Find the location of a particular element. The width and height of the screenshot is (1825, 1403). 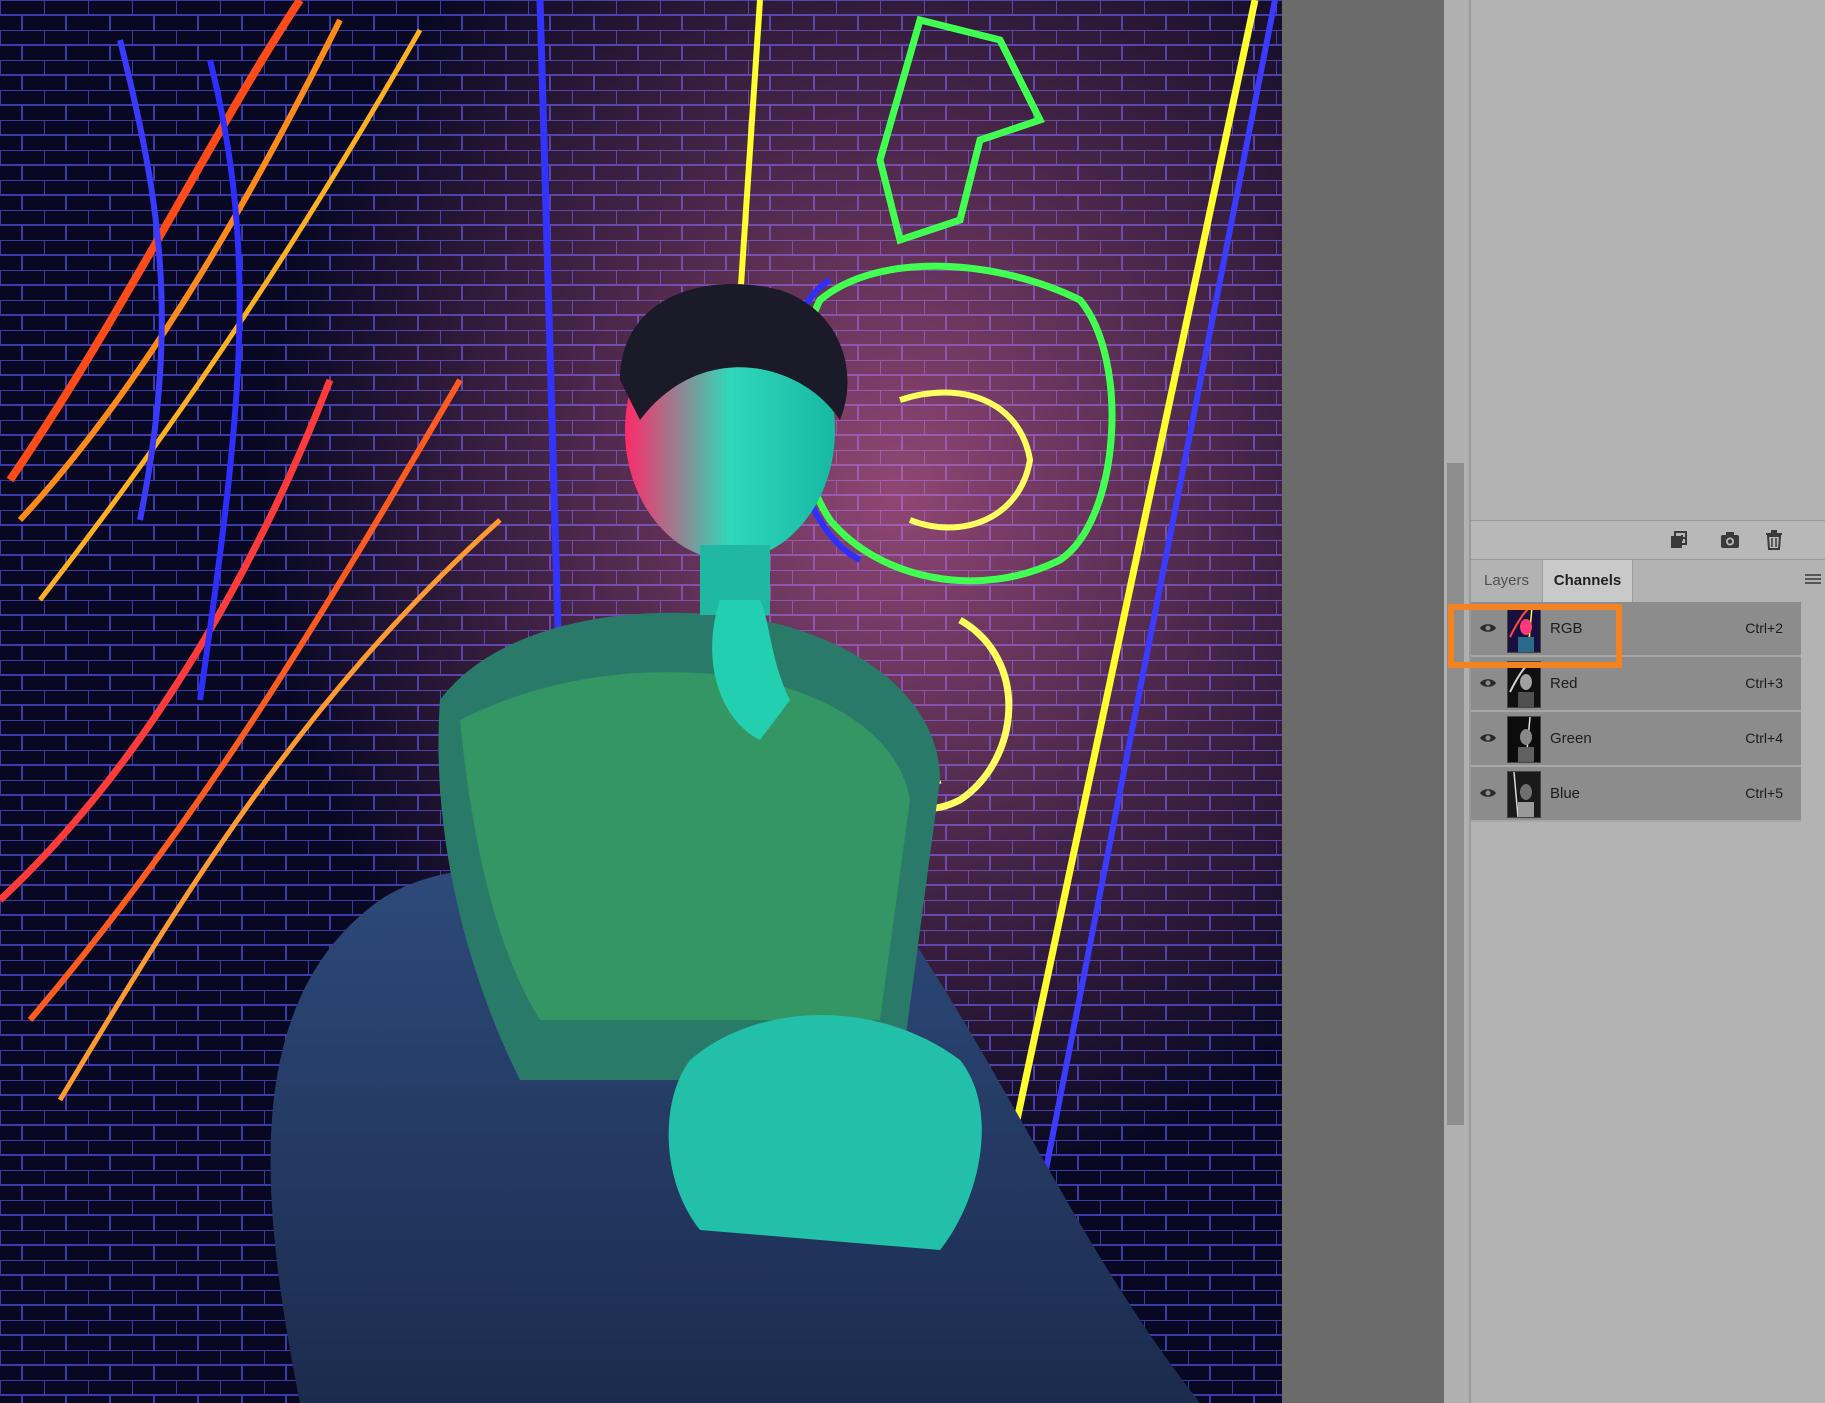

channel-row-green: Green Ctrl+4 is located at coordinates (1636, 739).